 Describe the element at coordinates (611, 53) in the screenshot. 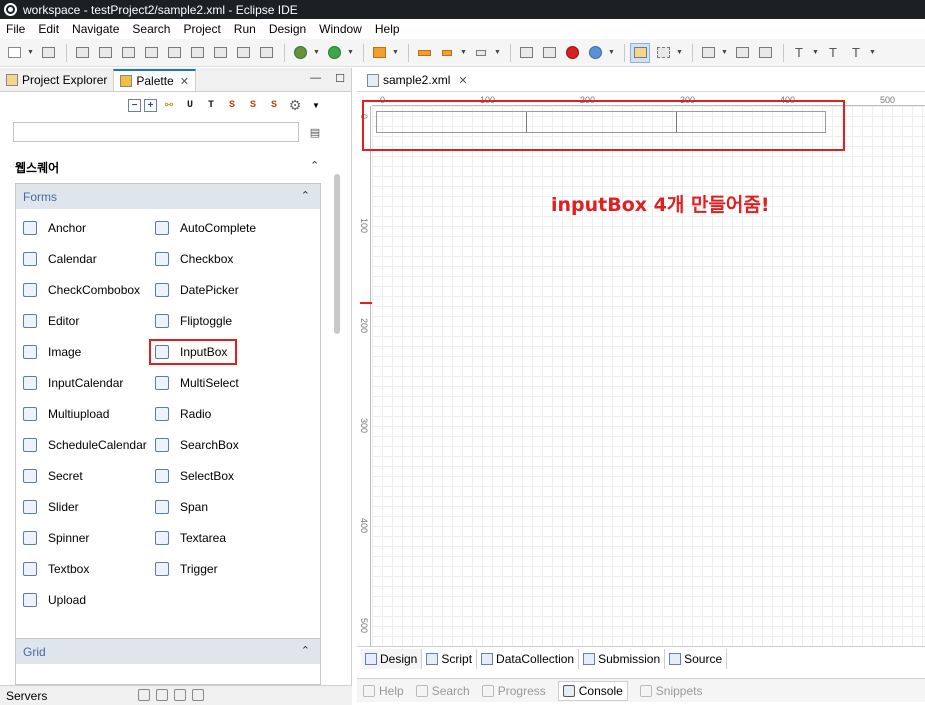

I see `browser-dropdown-icon: ▼` at that location.